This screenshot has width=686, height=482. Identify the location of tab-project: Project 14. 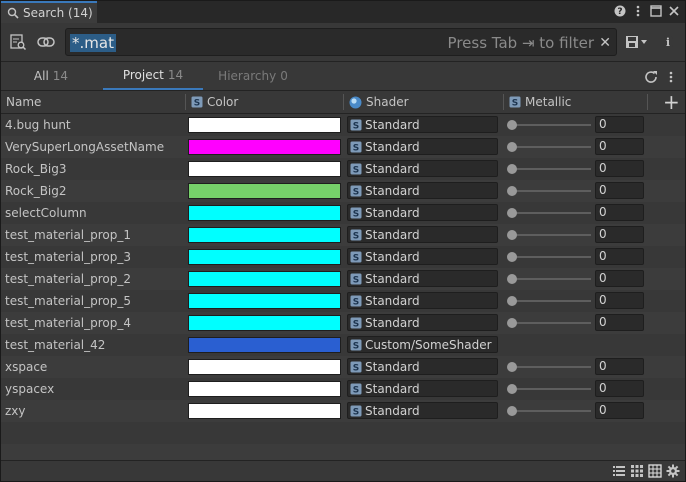
(153, 76).